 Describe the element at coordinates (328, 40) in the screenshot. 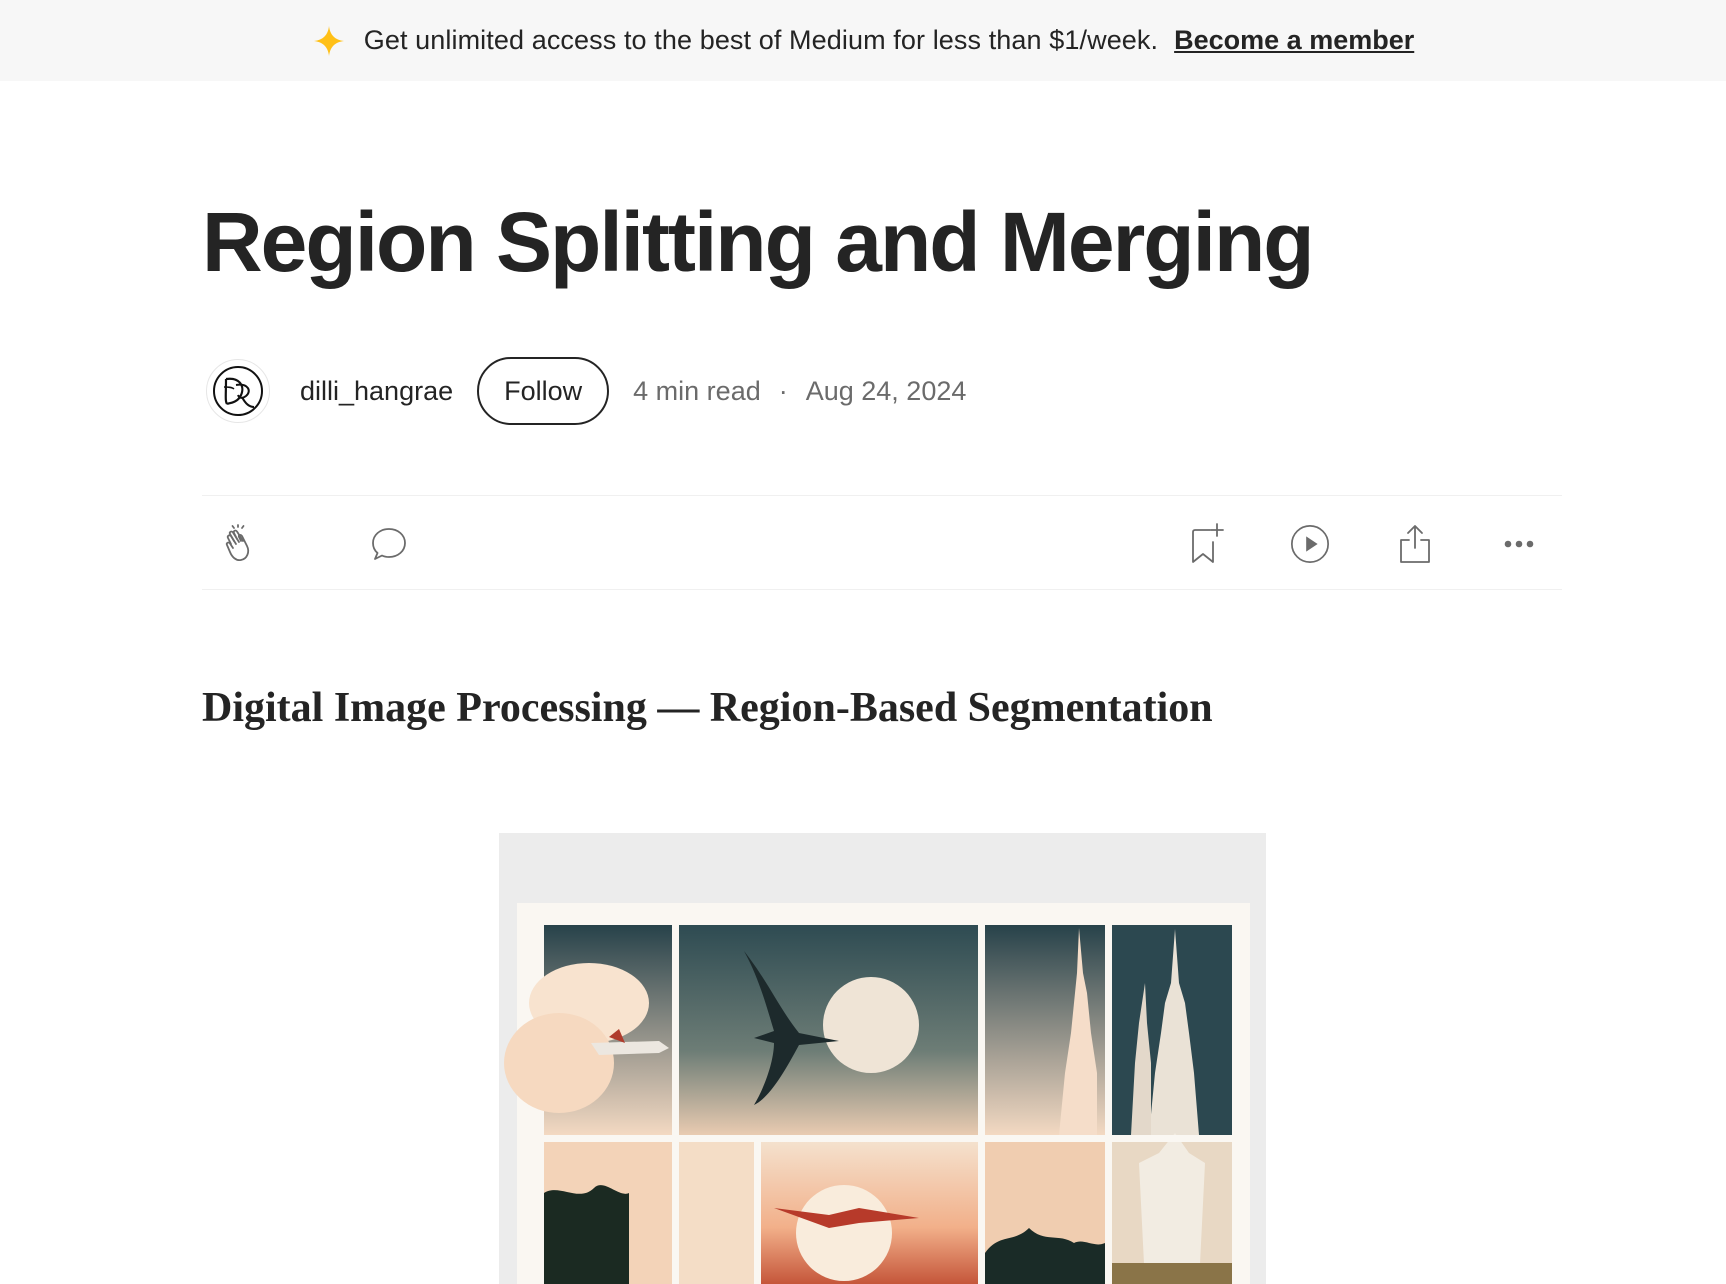

I see `sparkle-icon` at that location.